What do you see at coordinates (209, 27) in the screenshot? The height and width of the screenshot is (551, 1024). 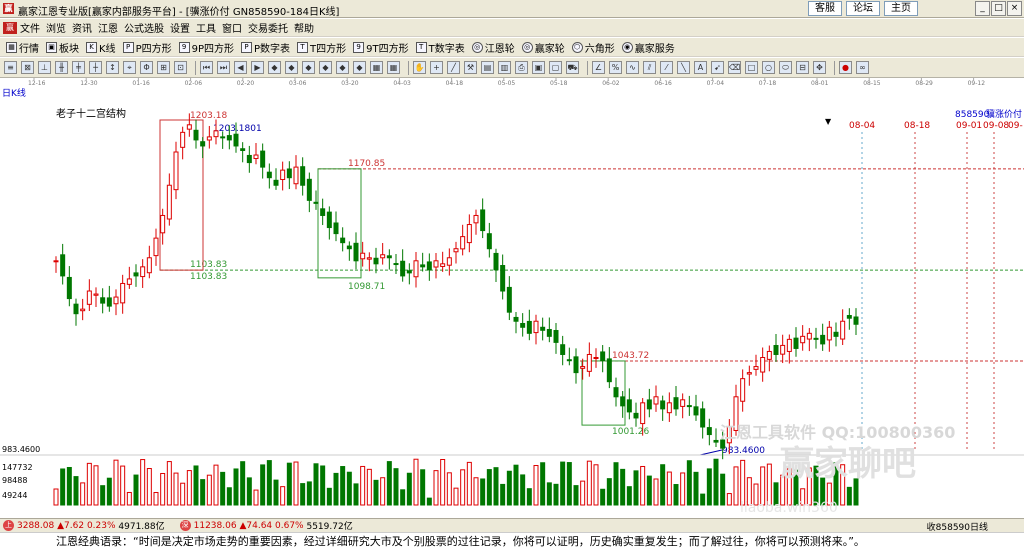 I see `menu-tools: 工具` at bounding box center [209, 27].